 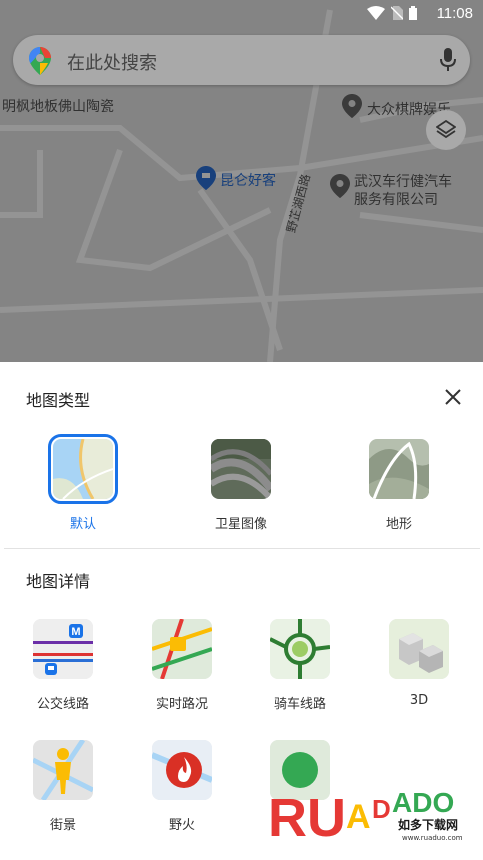 What do you see at coordinates (181, 704) in the screenshot?
I see `detail-label: 实时路况` at bounding box center [181, 704].